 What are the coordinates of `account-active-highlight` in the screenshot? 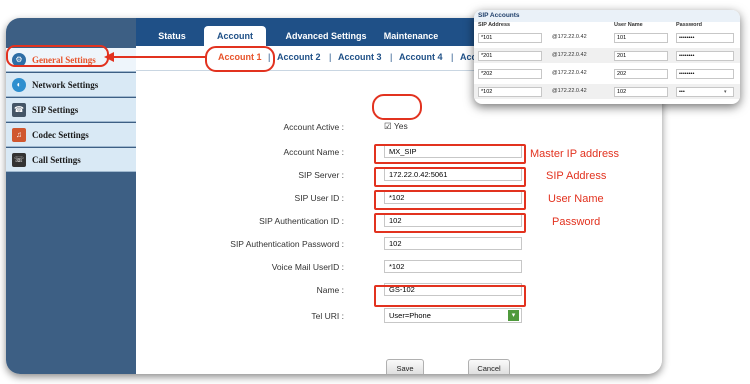 It's located at (397, 107).